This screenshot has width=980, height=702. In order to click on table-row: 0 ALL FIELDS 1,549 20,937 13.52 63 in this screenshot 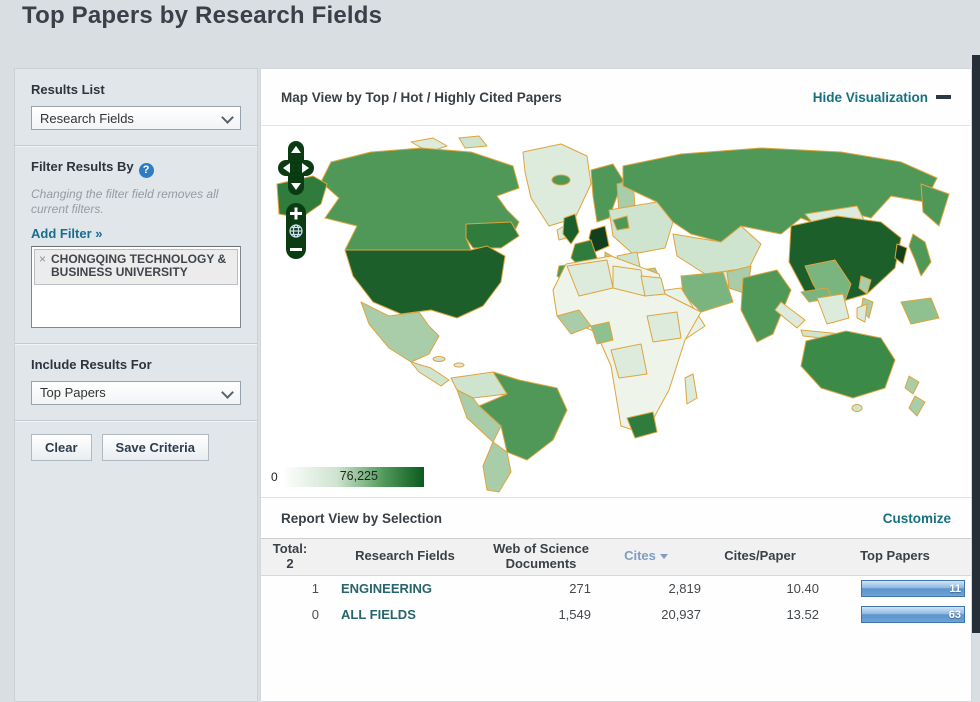, I will do `click(616, 615)`.